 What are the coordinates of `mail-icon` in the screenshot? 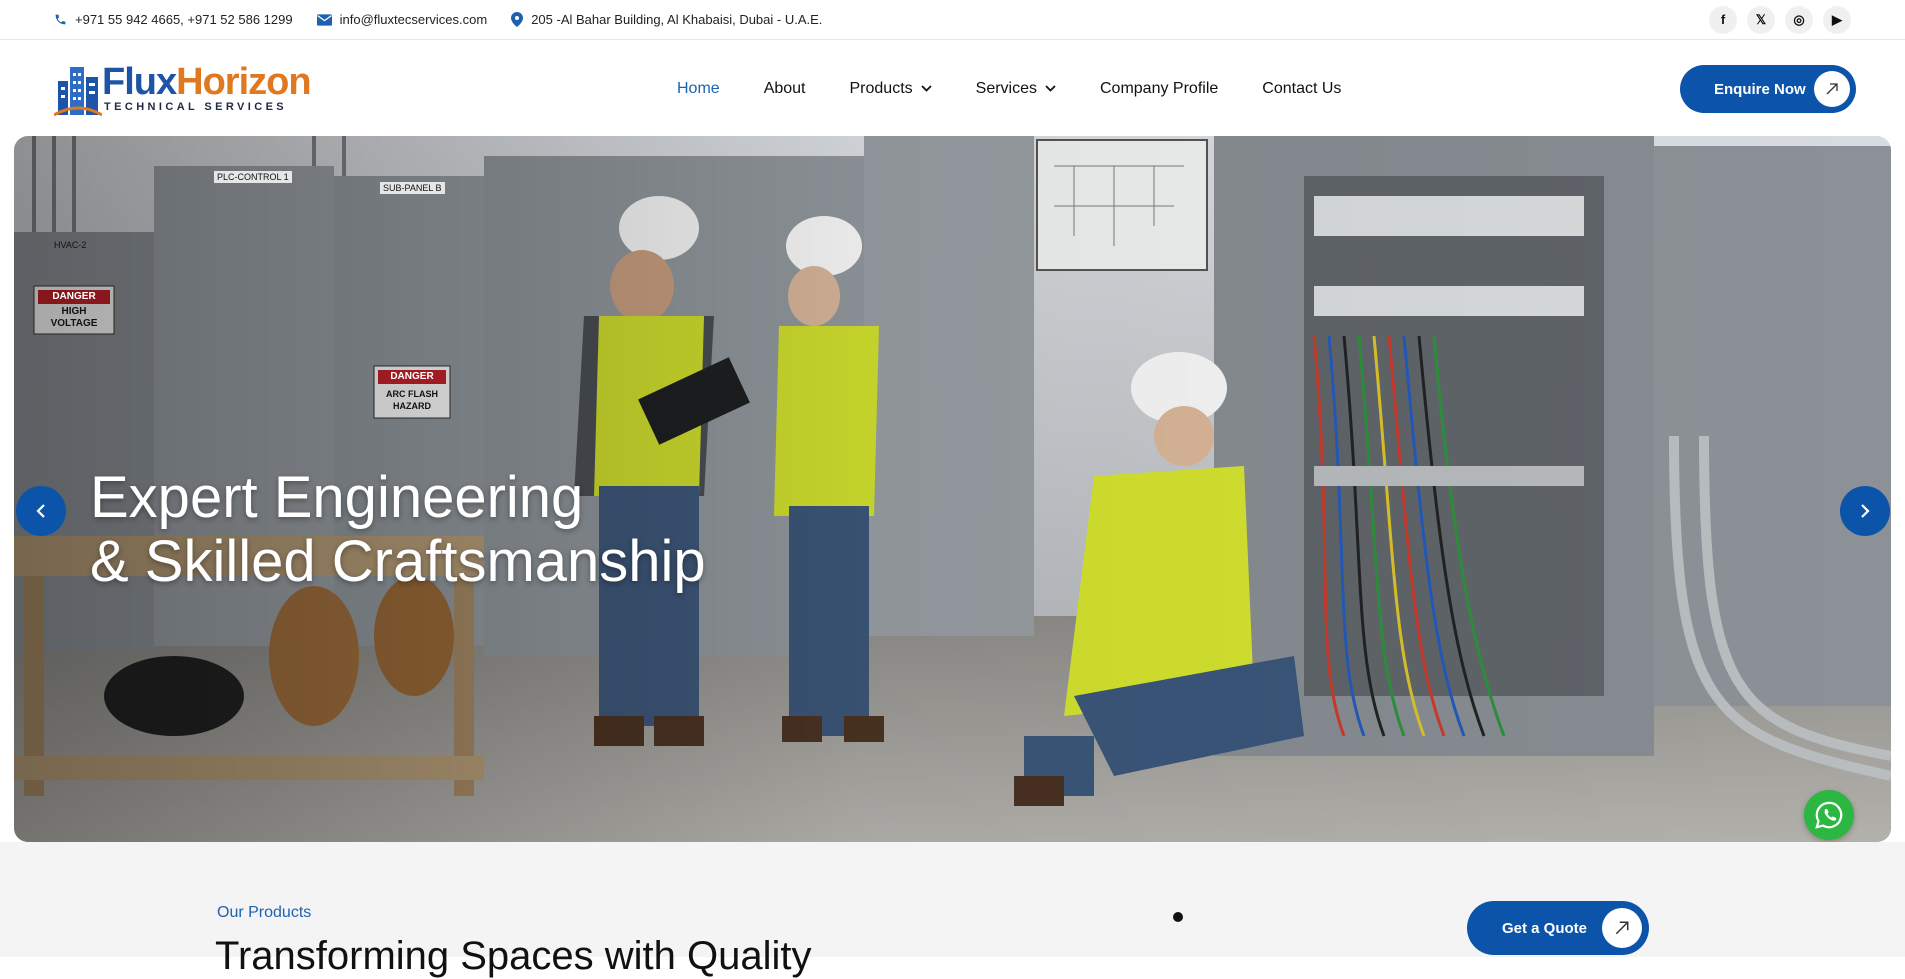 It's located at (324, 19).